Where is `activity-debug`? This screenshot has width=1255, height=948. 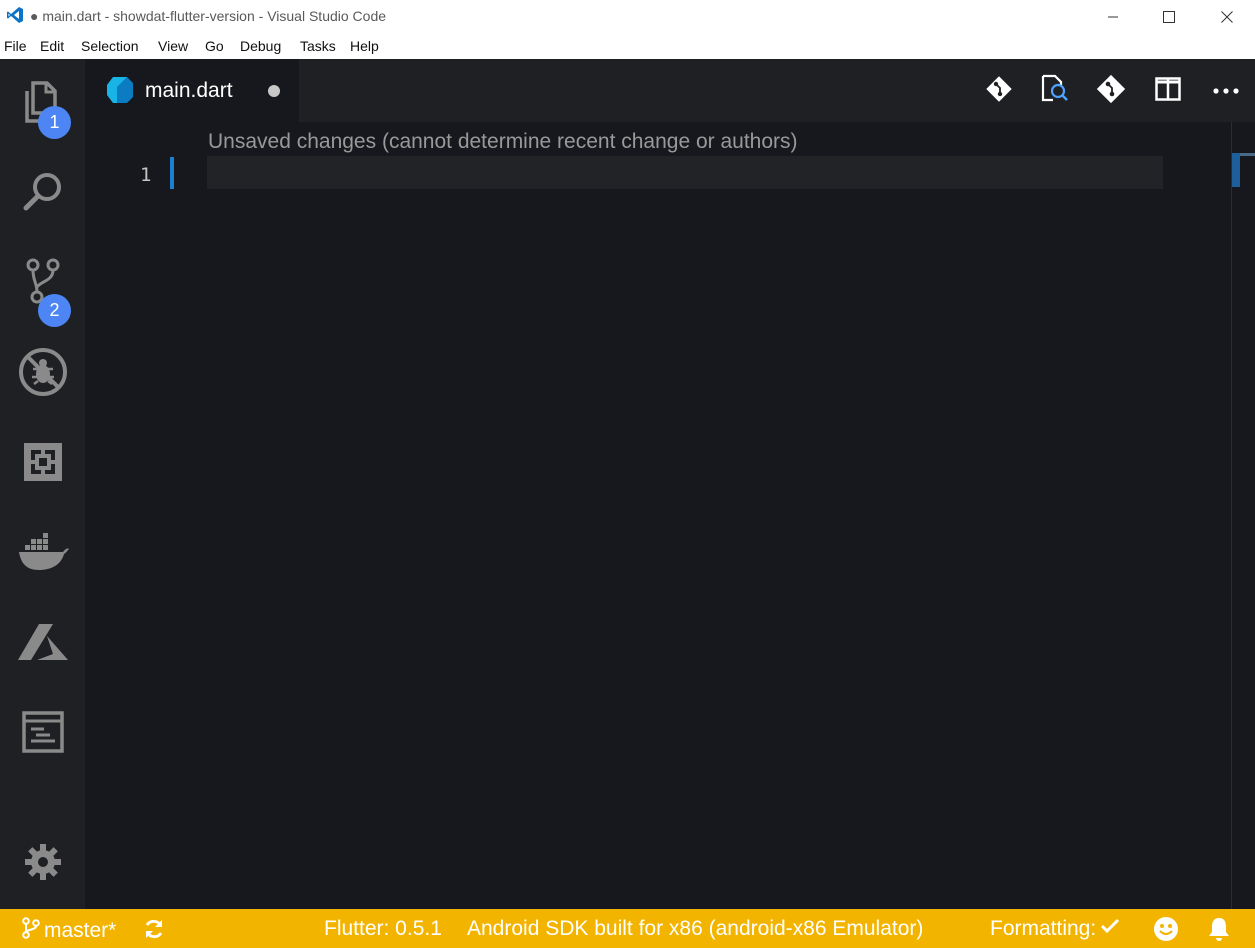
activity-debug is located at coordinates (42, 374).